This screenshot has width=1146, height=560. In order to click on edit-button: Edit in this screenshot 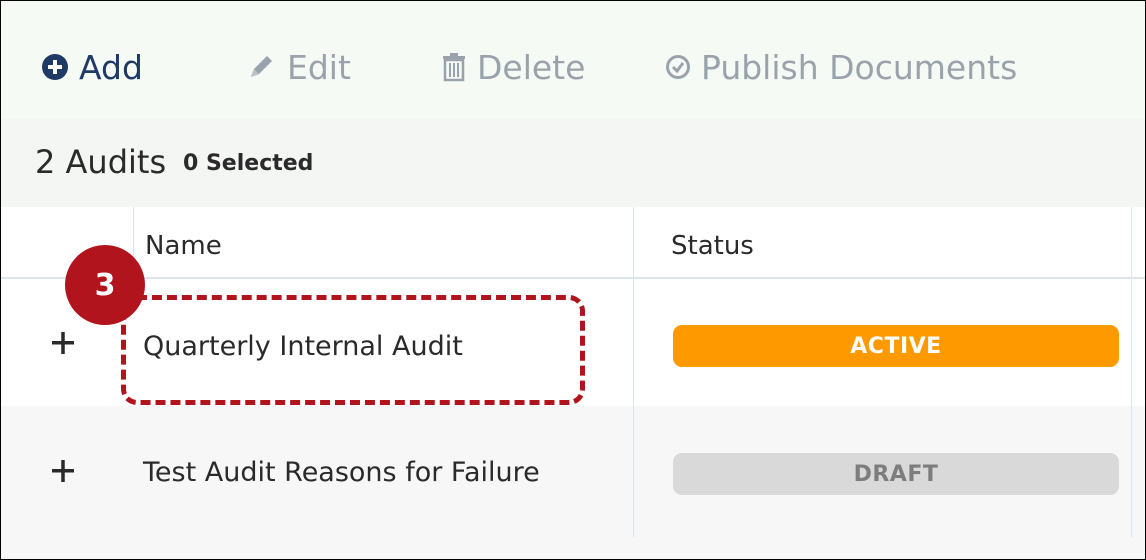, I will do `click(298, 67)`.